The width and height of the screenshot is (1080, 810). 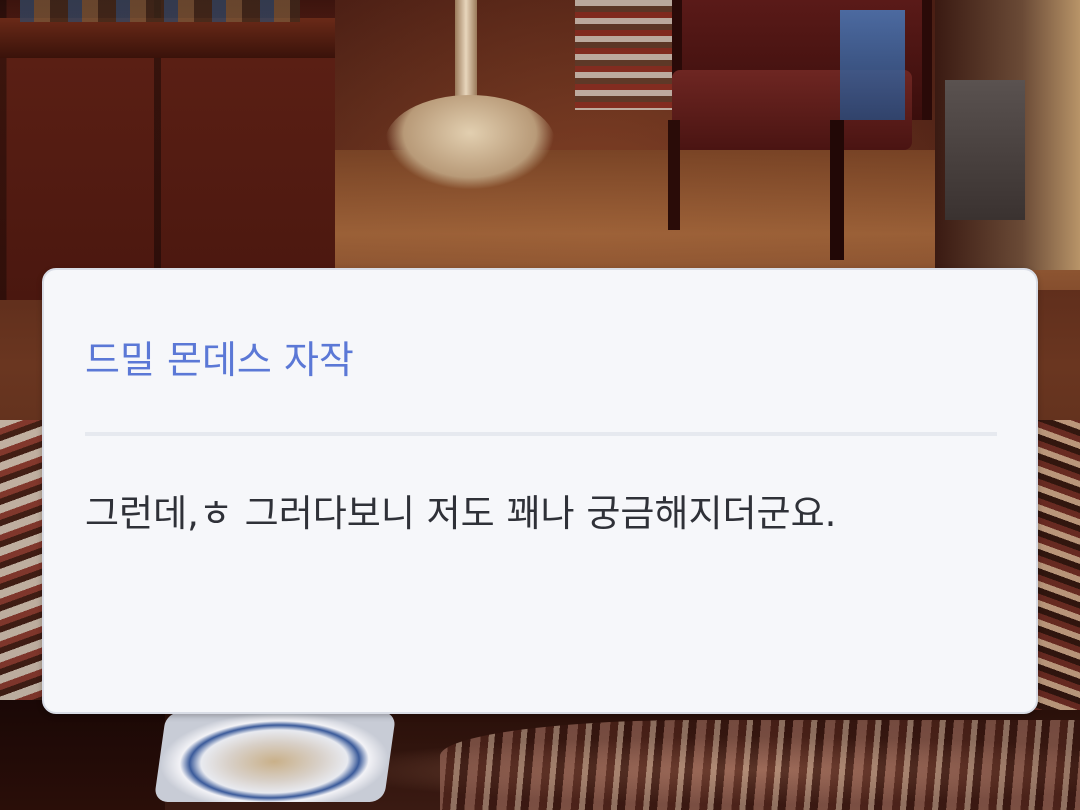 I want to click on cabinet-top, so click(x=167, y=38).